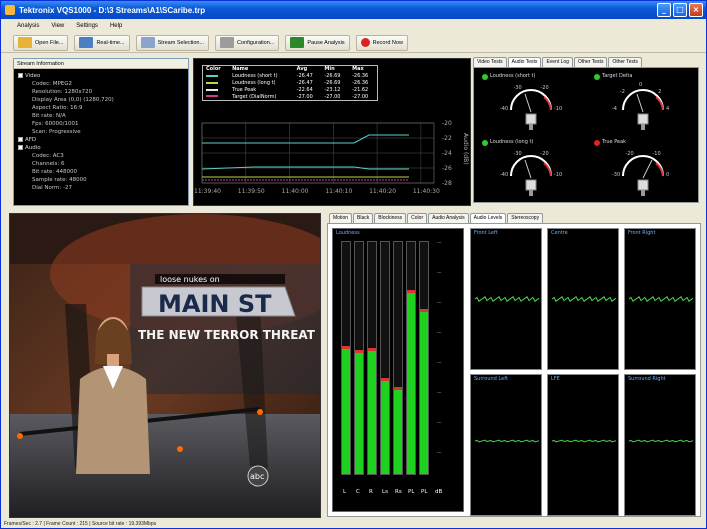 The height and width of the screenshot is (529, 707). Describe the element at coordinates (643, 103) in the screenshot. I see `dial-gauge: Target Delta -4 -2 0 2 4` at that location.